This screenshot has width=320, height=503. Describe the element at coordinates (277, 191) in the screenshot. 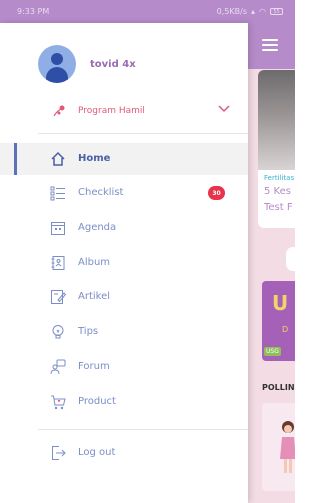

I see `article-card-title-1: 5 Kes` at that location.